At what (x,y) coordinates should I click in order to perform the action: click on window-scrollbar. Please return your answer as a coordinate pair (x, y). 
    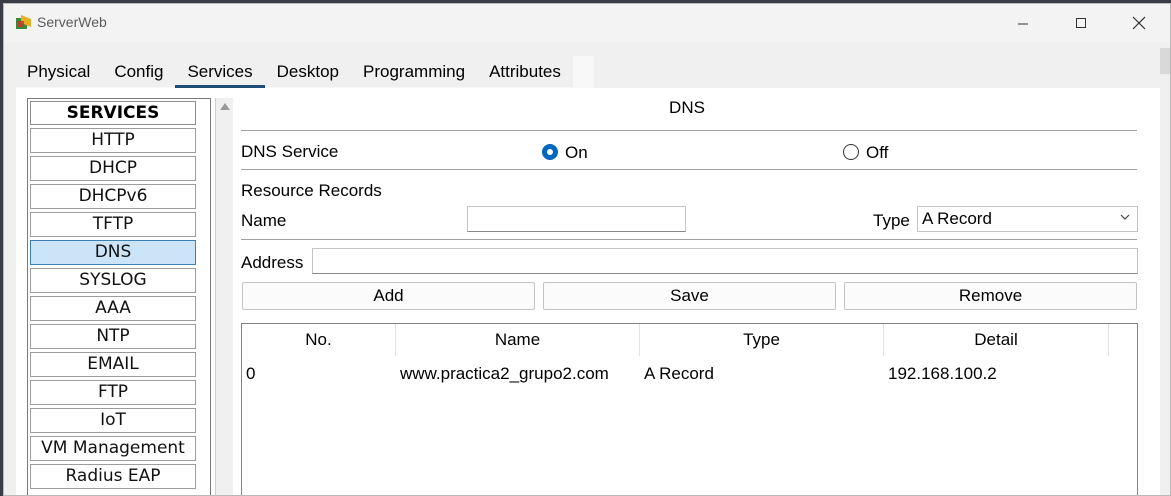
    Looking at the image, I should click on (1165, 61).